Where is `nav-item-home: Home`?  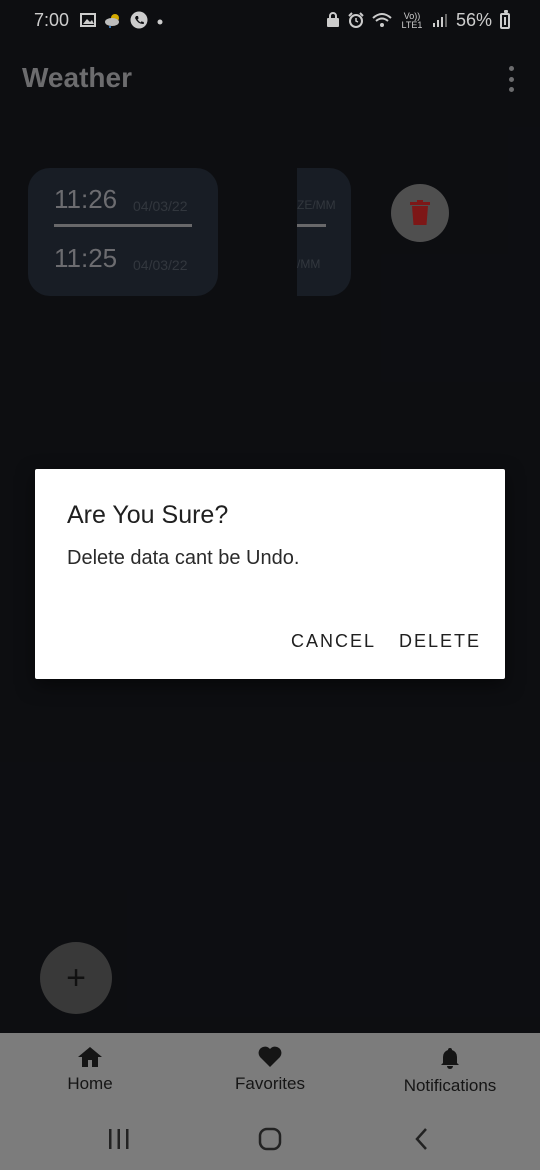 nav-item-home: Home is located at coordinates (90, 1070).